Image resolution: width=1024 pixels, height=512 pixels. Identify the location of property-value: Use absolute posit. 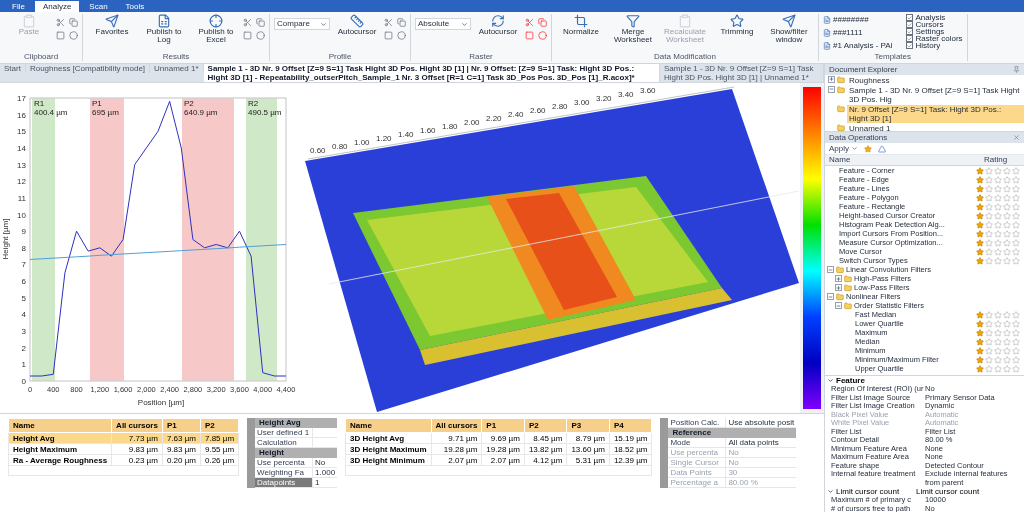
(761, 422).